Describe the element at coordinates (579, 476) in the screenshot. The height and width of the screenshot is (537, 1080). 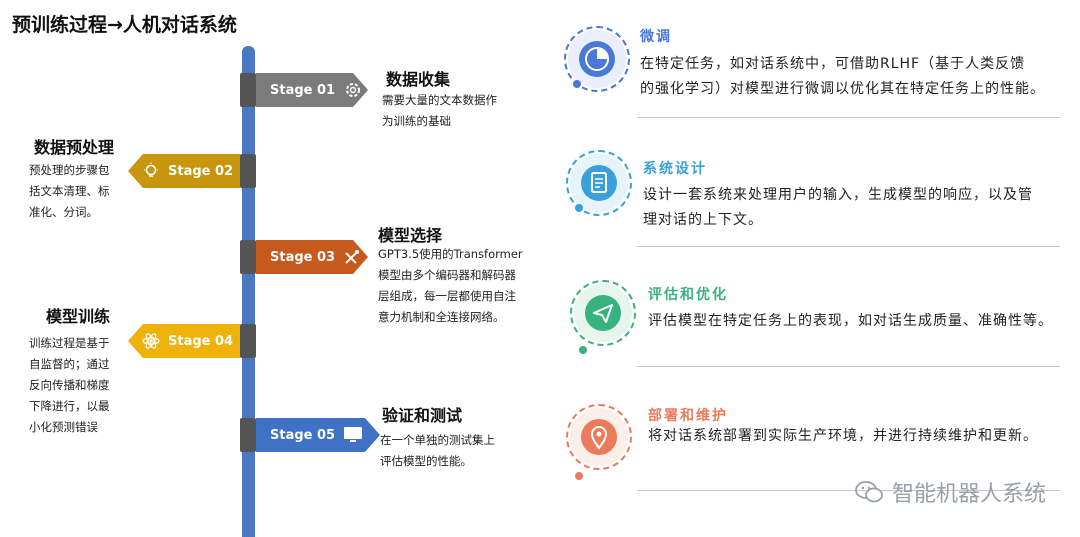
I see `deploy-dot` at that location.